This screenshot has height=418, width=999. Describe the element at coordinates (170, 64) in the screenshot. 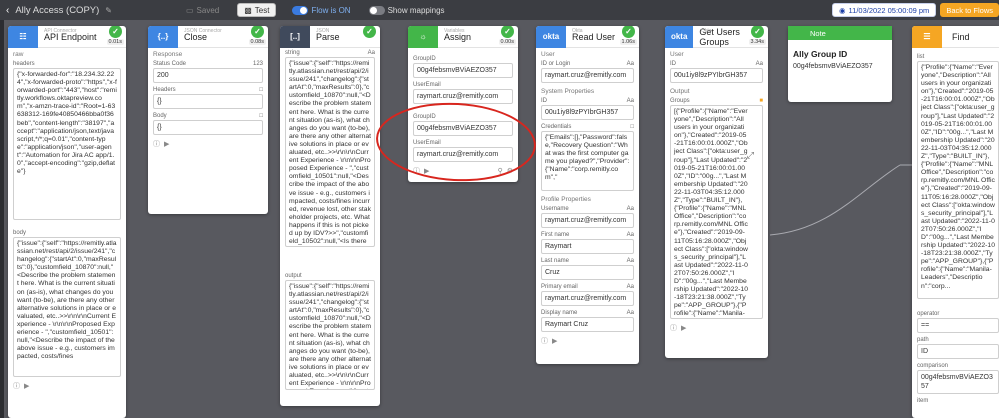

I see `status-code-label: Status Code` at that location.